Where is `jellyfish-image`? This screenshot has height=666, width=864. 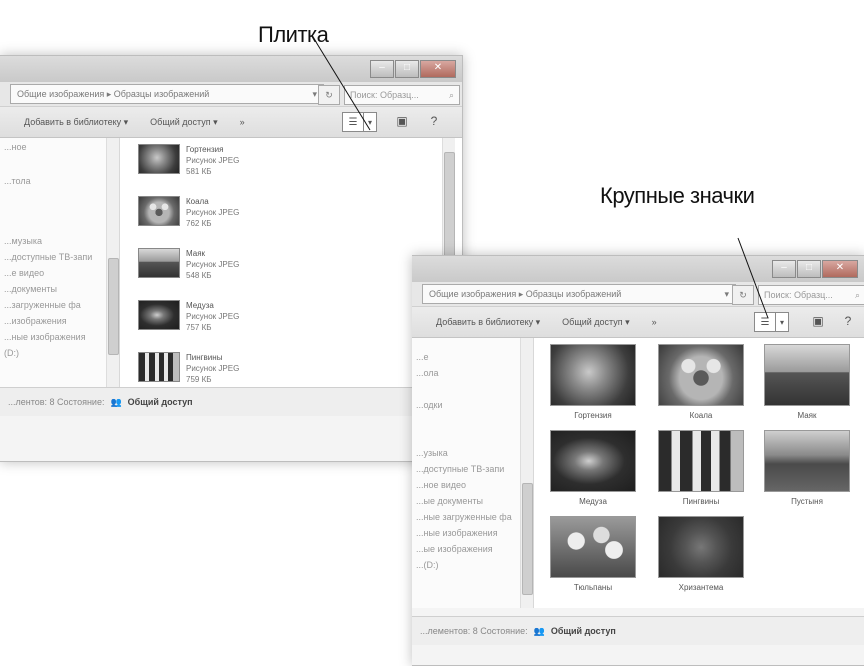
jellyfish-image is located at coordinates (593, 461).